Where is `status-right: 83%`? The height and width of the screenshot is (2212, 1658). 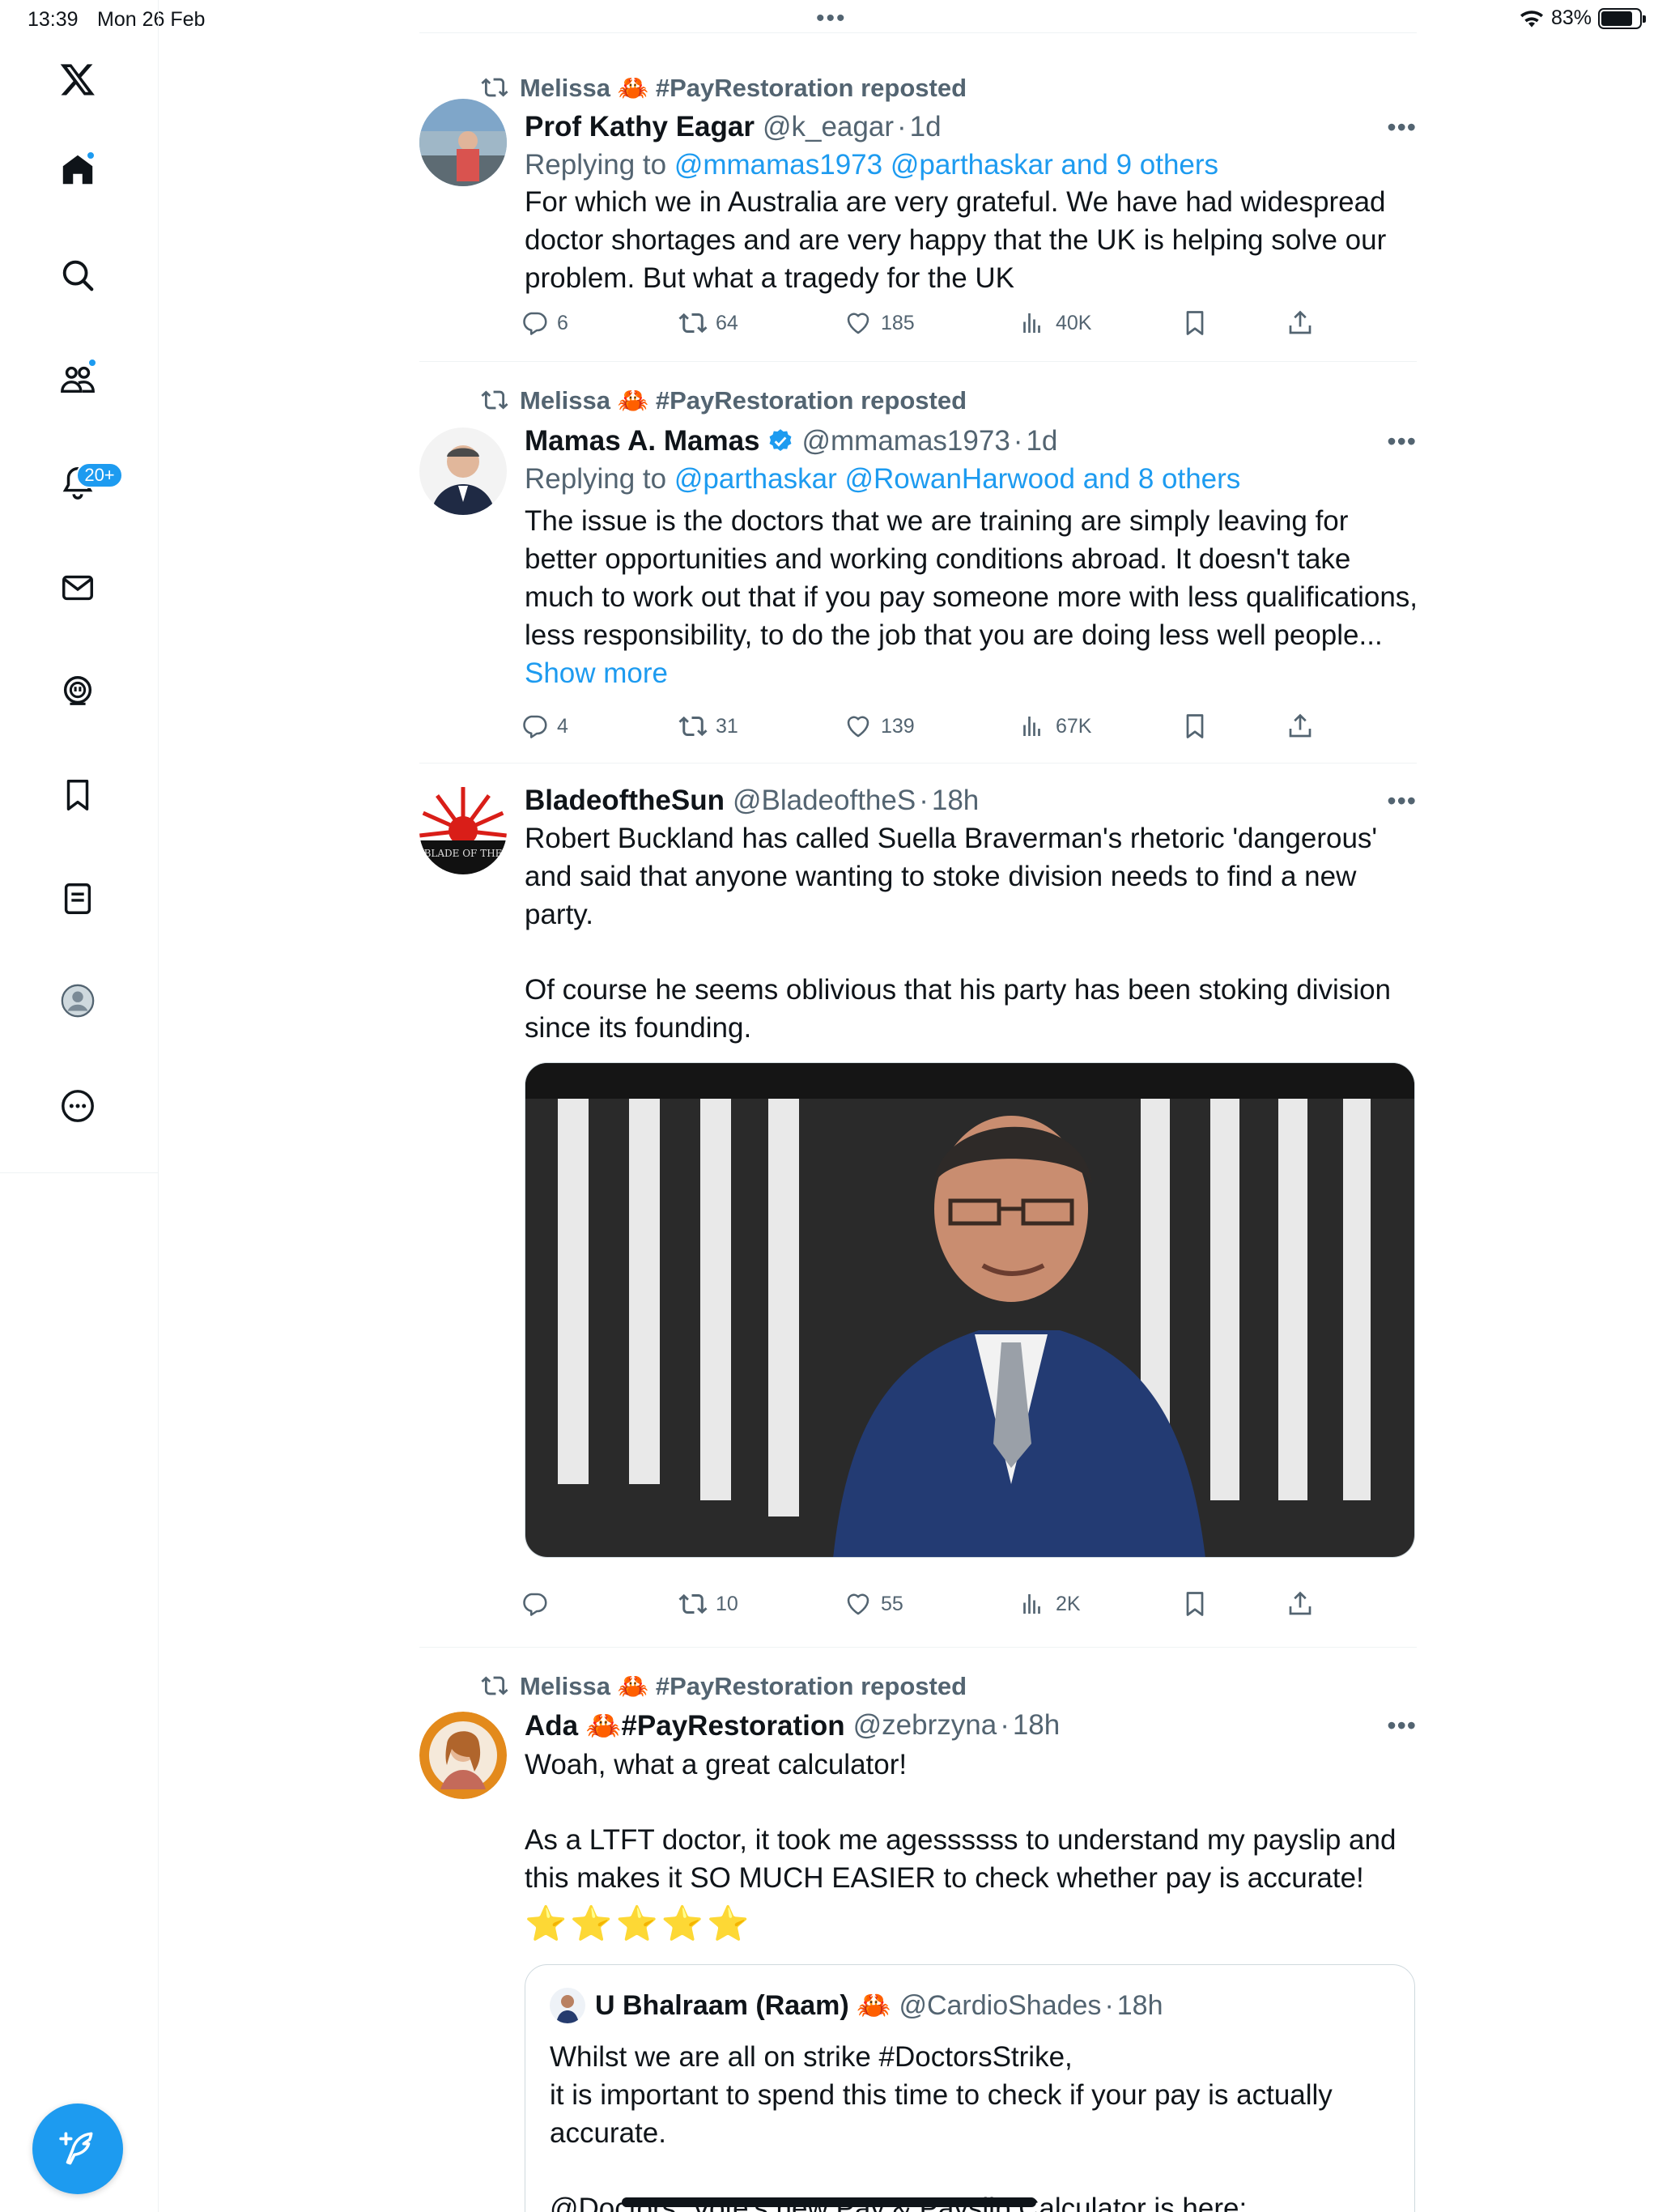 status-right: 83% is located at coordinates (1582, 18).